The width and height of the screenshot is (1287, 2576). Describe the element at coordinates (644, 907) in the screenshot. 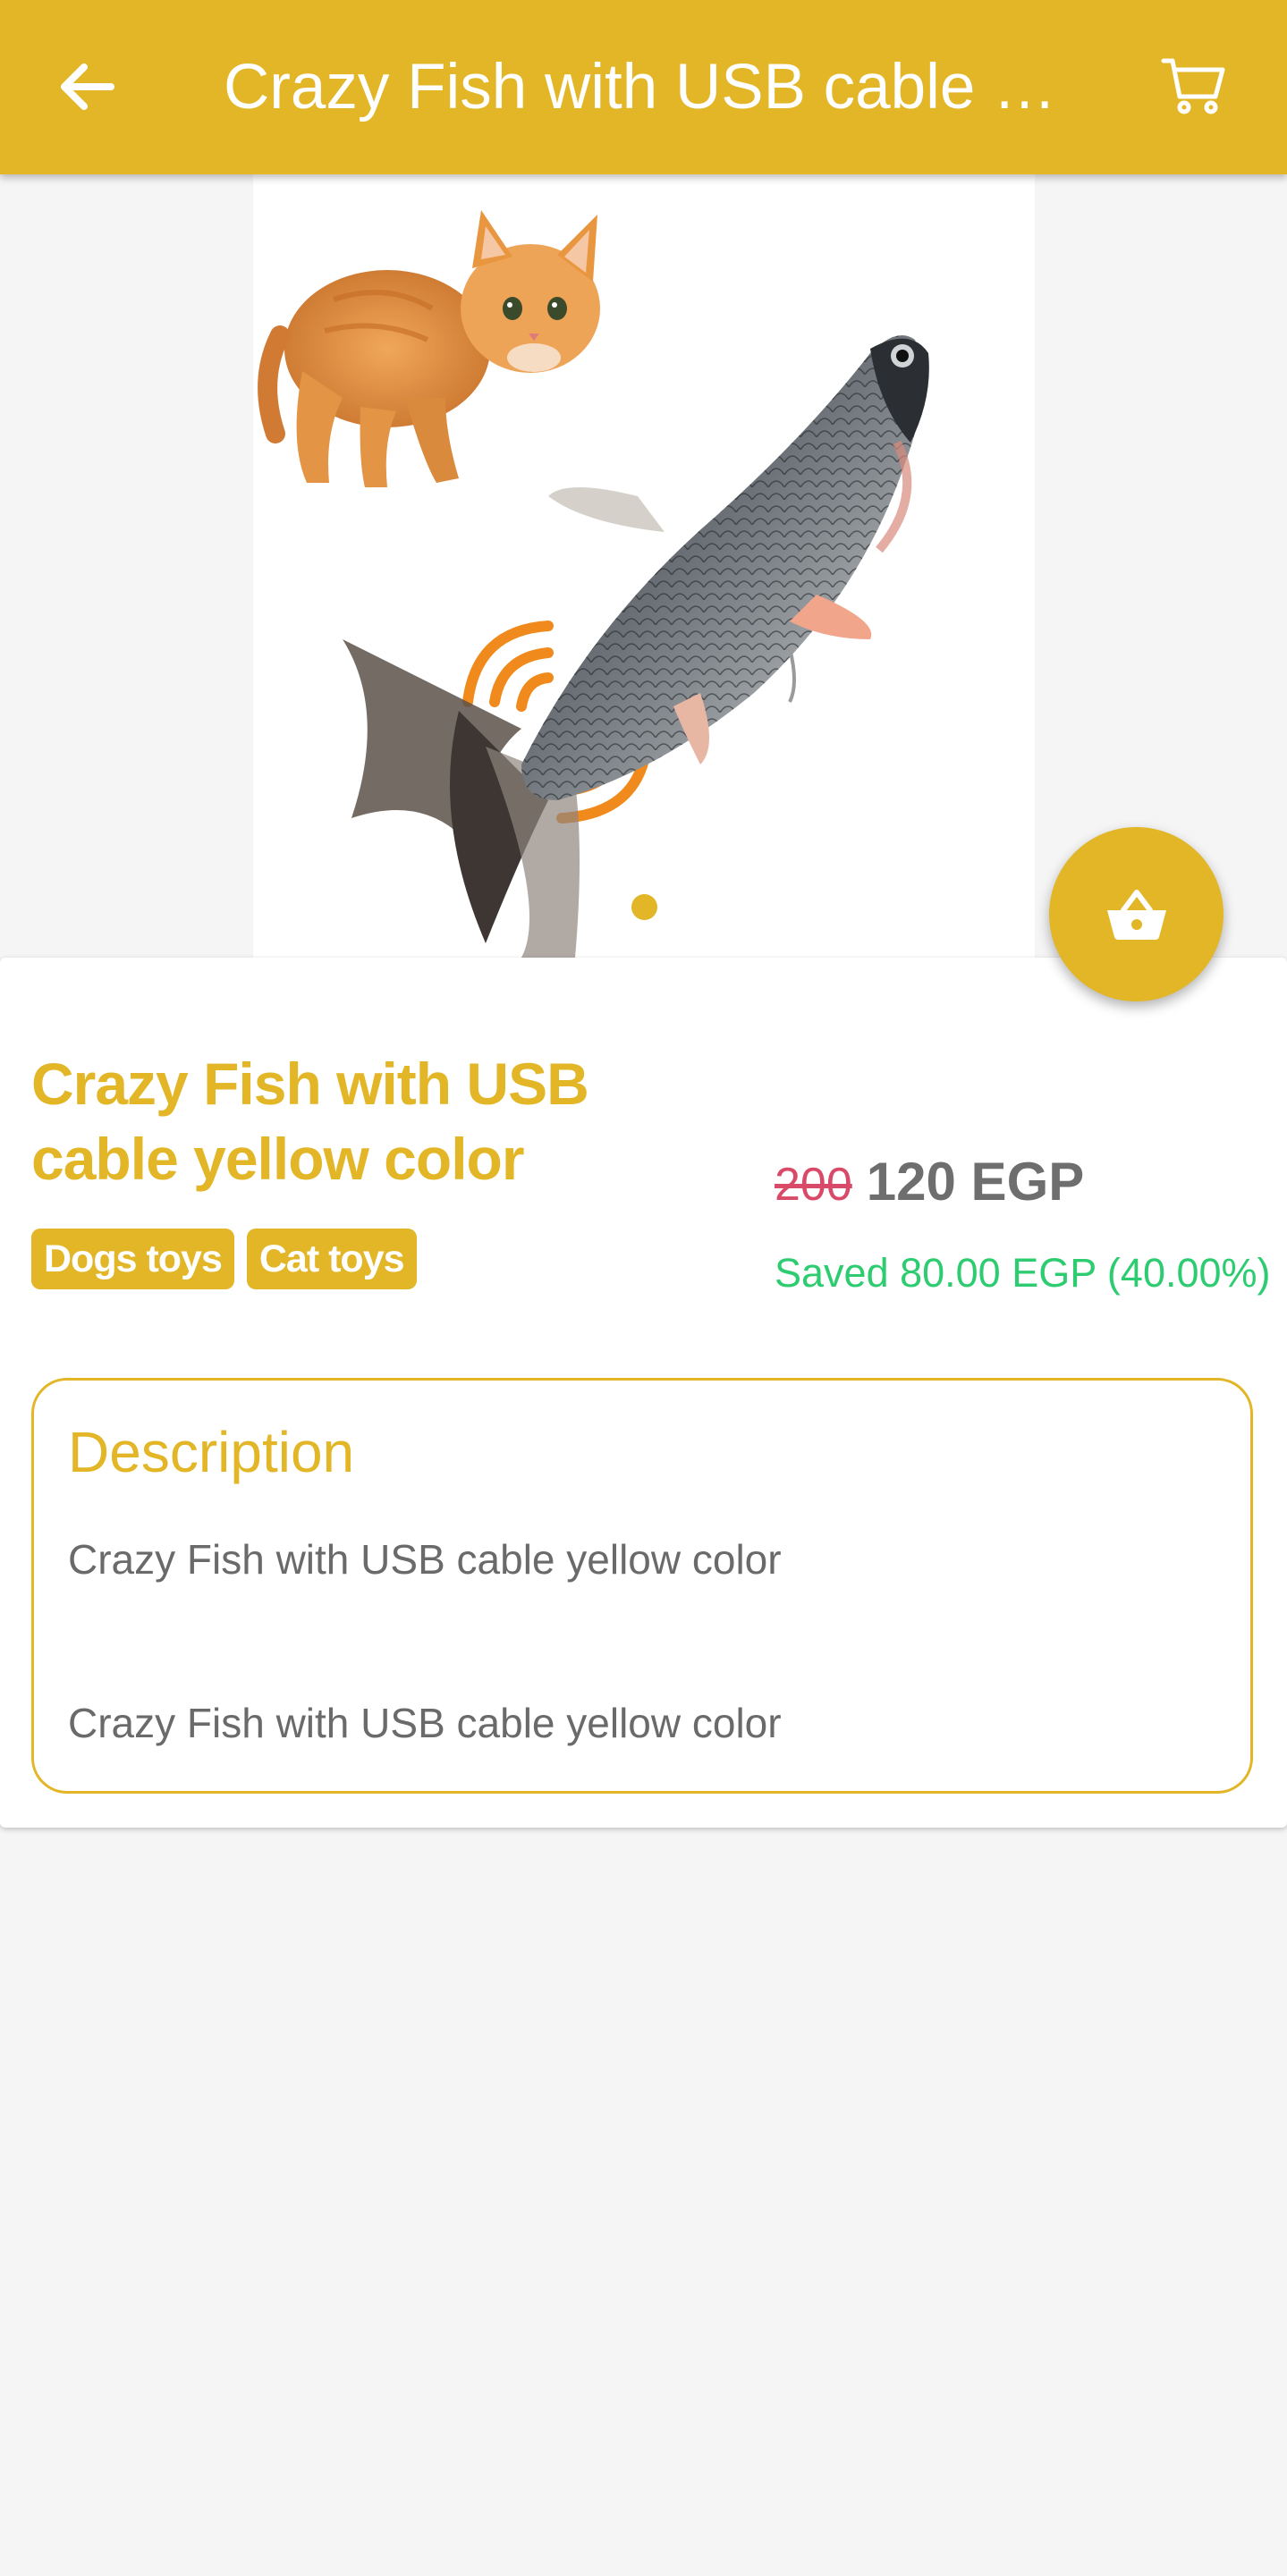

I see `carousel-page-indicator` at that location.